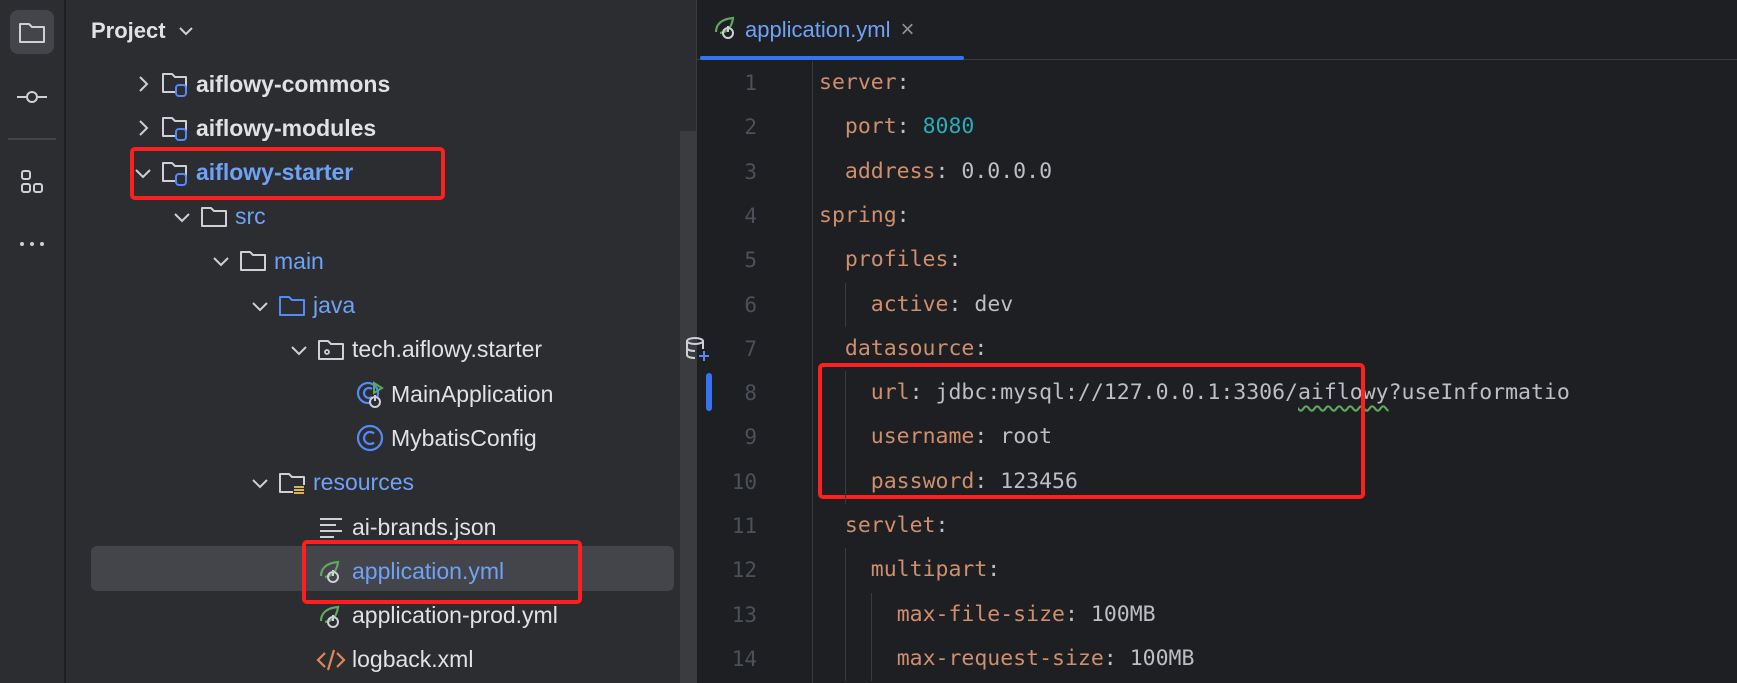 This screenshot has height=683, width=1737. Describe the element at coordinates (286, 127) in the screenshot. I see `tree-item-label: aiflowy-modules` at that location.